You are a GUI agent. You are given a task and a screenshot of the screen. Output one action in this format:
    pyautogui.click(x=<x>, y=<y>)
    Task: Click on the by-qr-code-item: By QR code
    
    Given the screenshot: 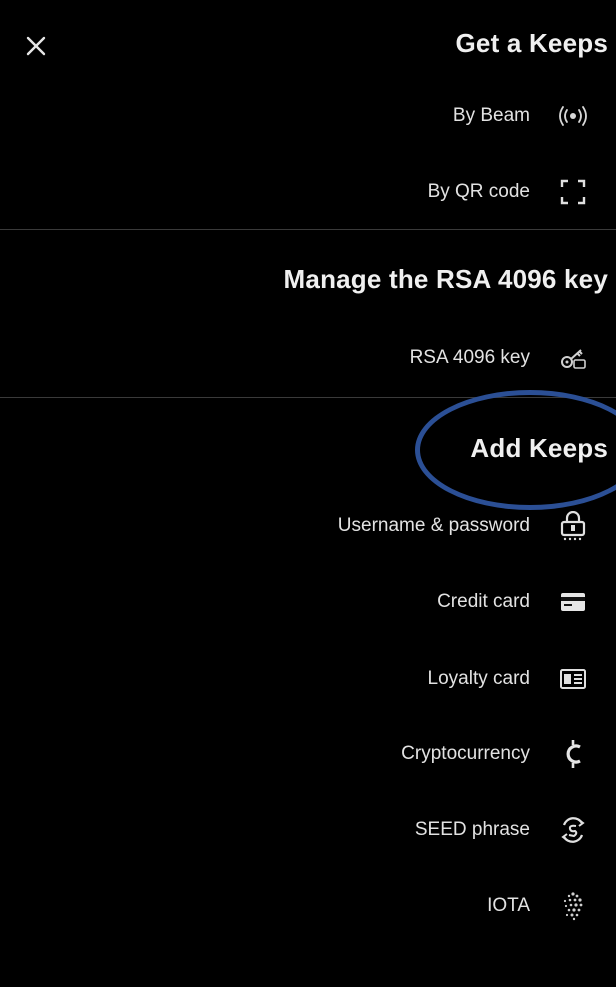 What is the action you would take?
    pyautogui.click(x=522, y=192)
    